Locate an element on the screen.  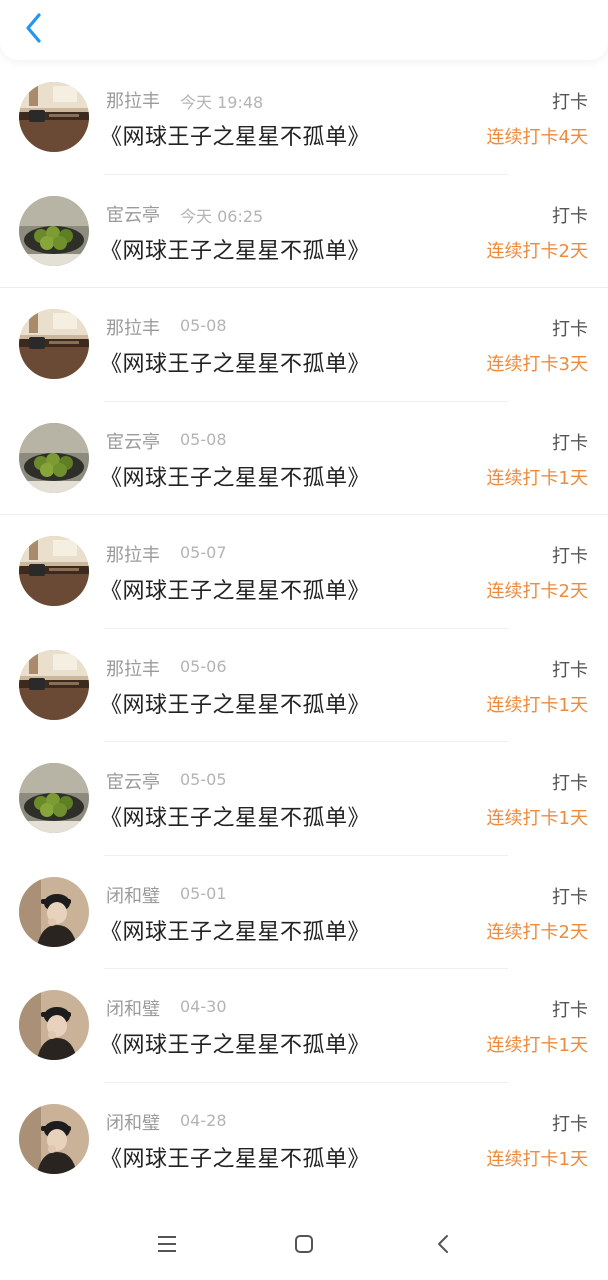
list-item: 那拉丰 05-07 《网球王子之星星不孤单》 打卡连续打卡2天 is located at coordinates (304, 572).